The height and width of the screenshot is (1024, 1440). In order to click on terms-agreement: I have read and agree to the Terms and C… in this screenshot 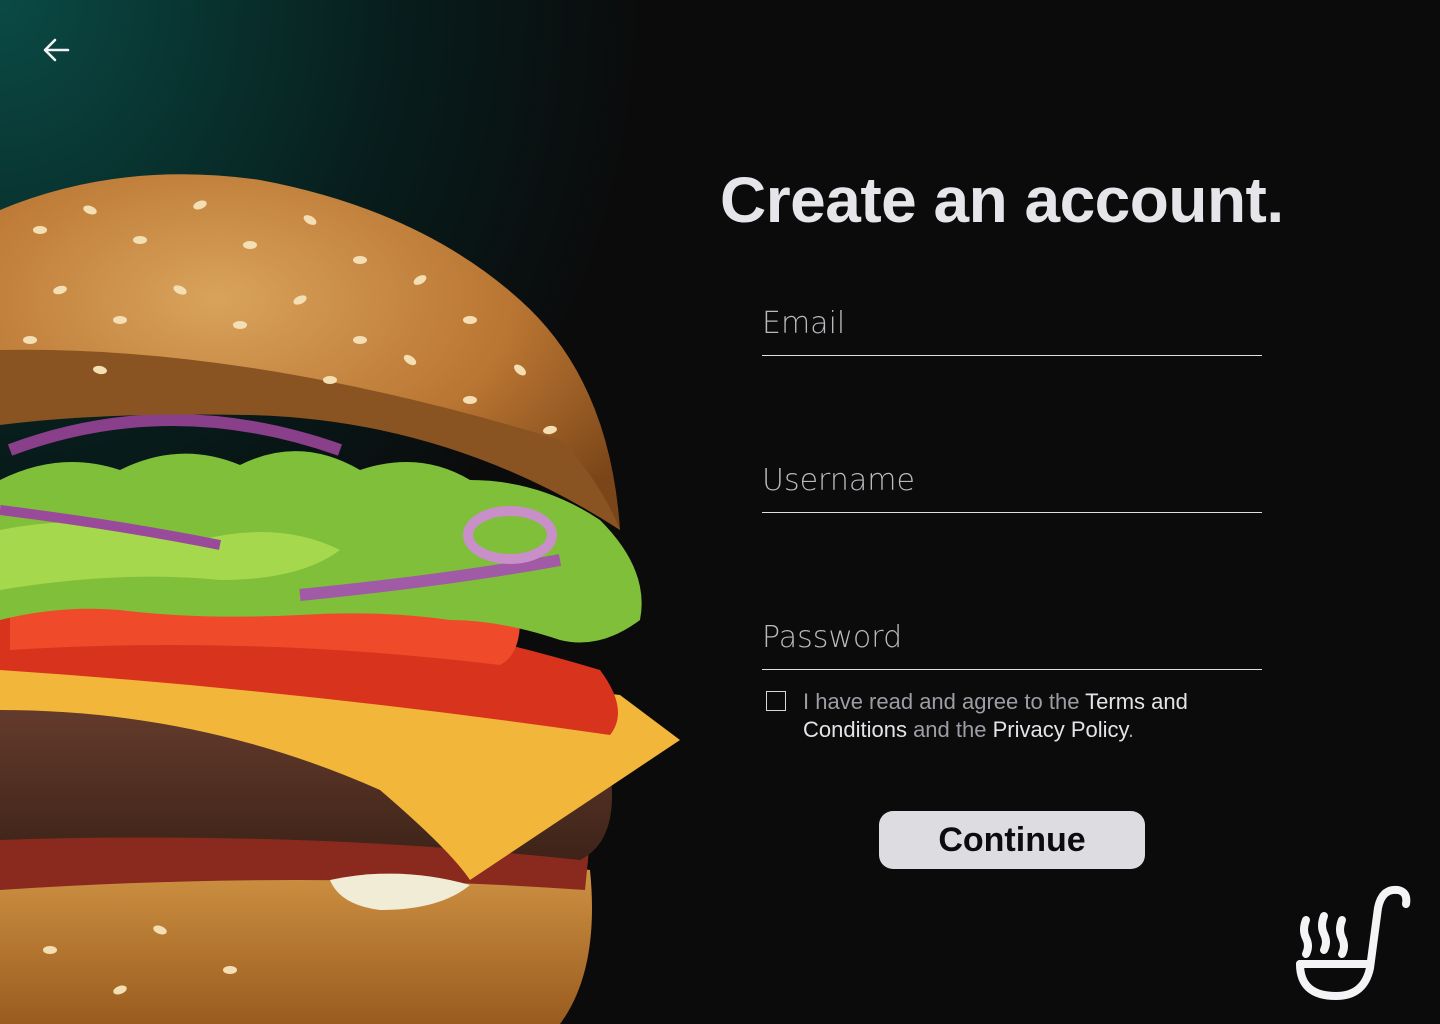, I will do `click(1016, 716)`.